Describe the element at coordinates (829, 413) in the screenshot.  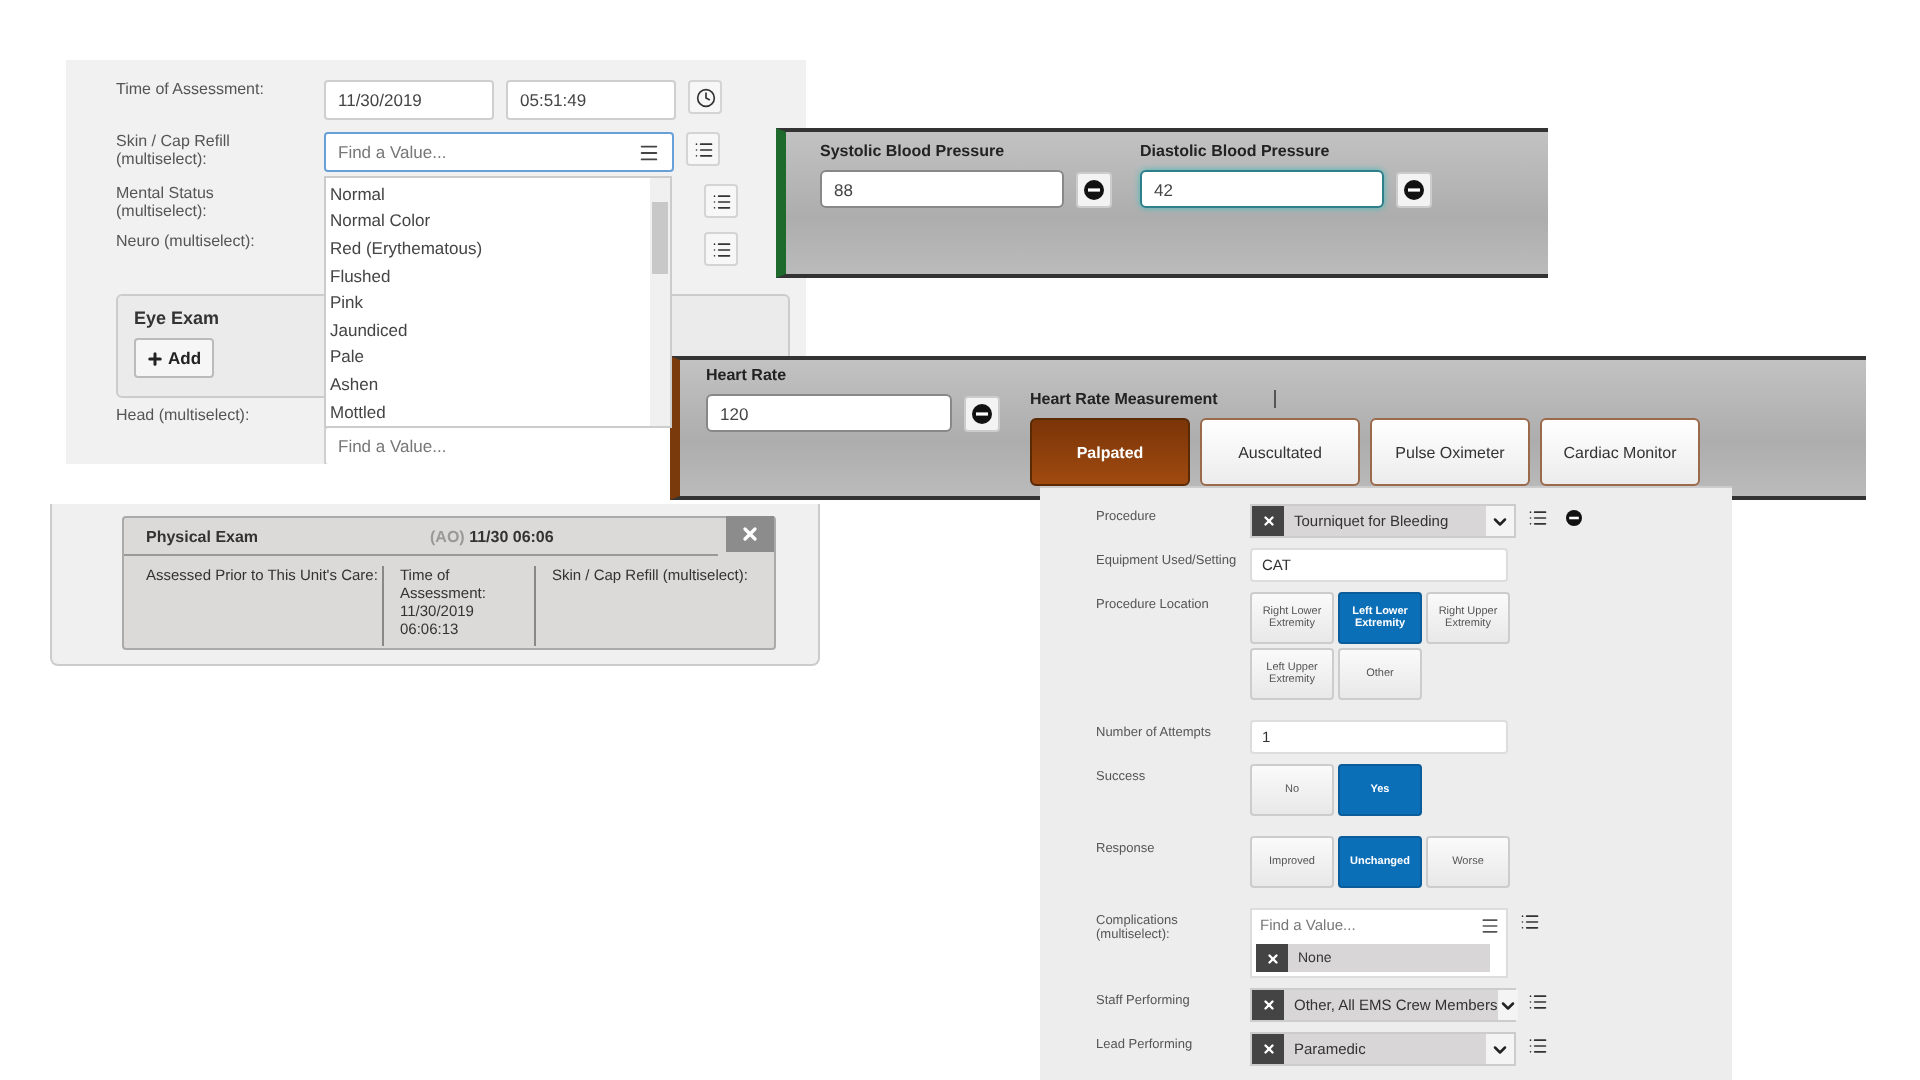
I see `number-field: 120` at that location.